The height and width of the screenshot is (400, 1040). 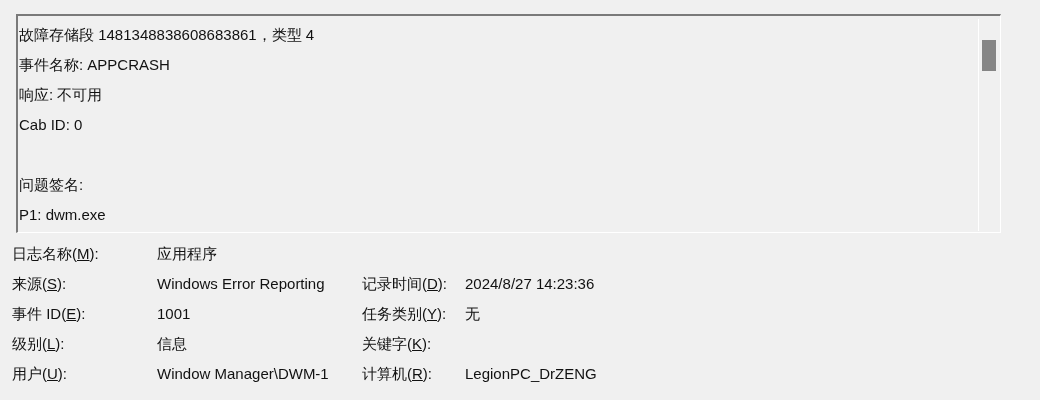 What do you see at coordinates (51, 185) in the screenshot?
I see `description-line: 问题签名:` at bounding box center [51, 185].